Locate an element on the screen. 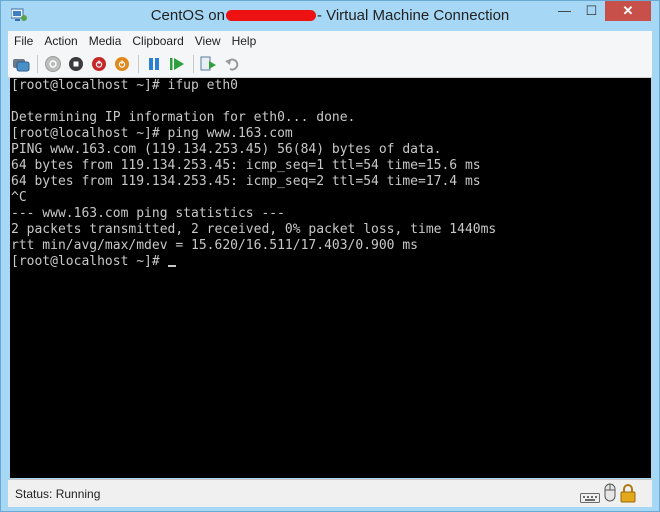 The image size is (660, 512). save-icon is located at coordinates (122, 64).